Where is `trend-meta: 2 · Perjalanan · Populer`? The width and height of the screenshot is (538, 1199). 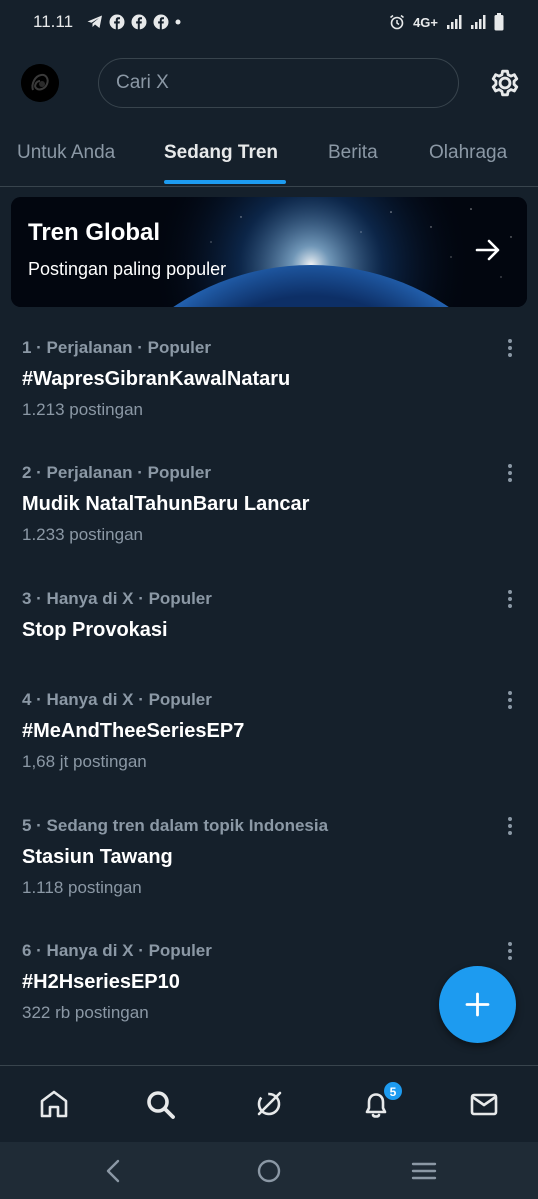 trend-meta: 2 · Perjalanan · Populer is located at coordinates (116, 472).